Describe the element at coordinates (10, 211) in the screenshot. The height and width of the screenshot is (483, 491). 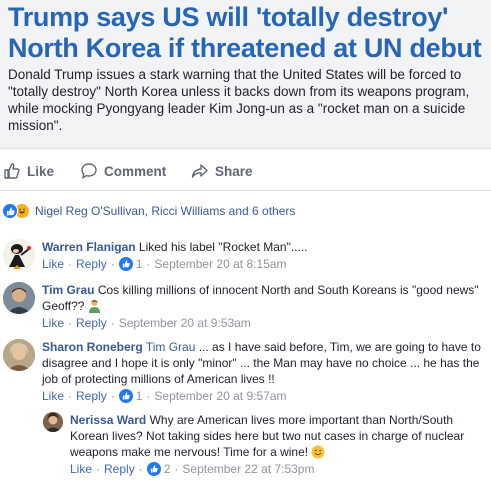
I see `like-reaction-icon` at that location.